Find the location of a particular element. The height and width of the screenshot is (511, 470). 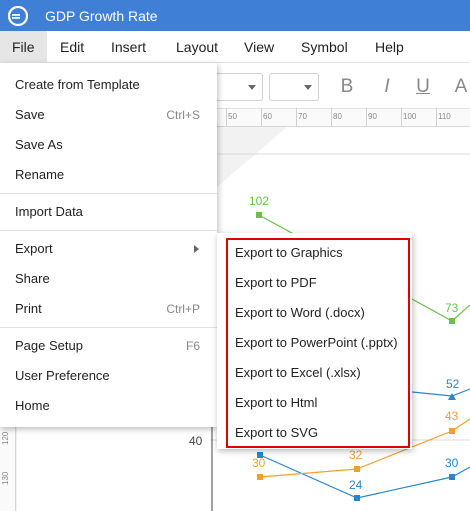

chevron-right-icon is located at coordinates (196, 249).